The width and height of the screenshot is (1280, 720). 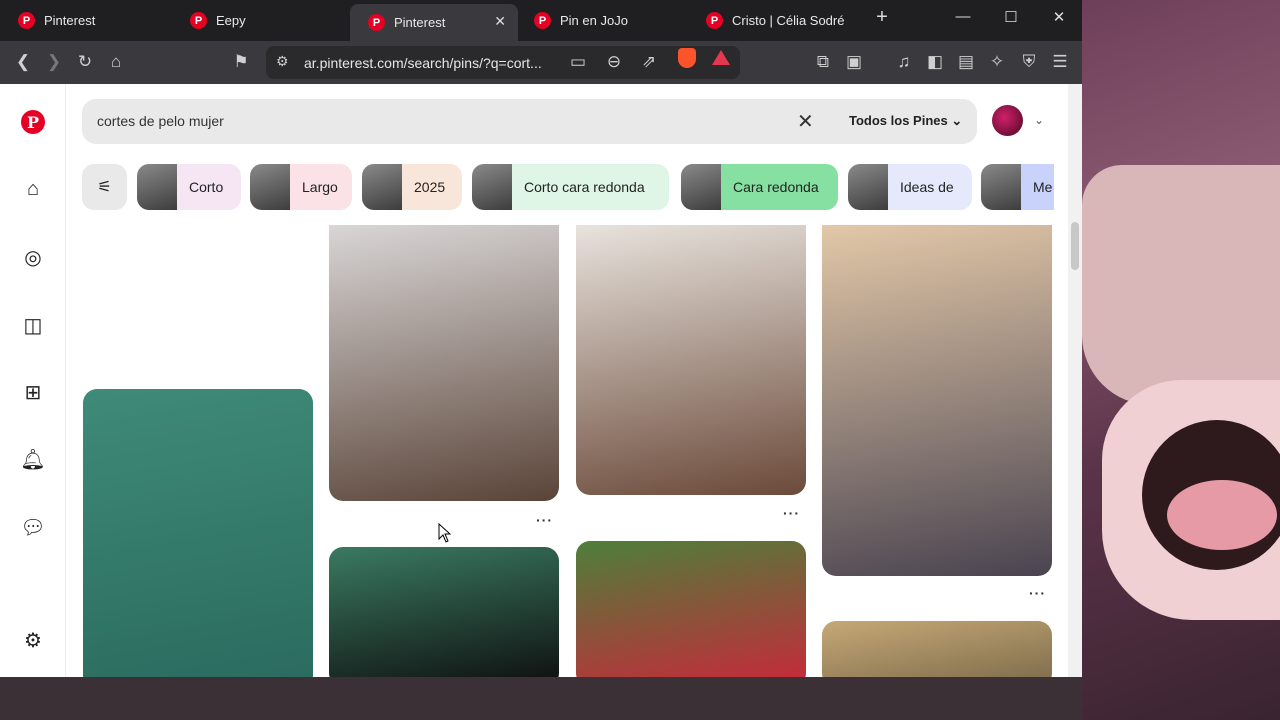 I want to click on tab-cristo: P Cristo | Célia Sodré, so click(x=773, y=20).